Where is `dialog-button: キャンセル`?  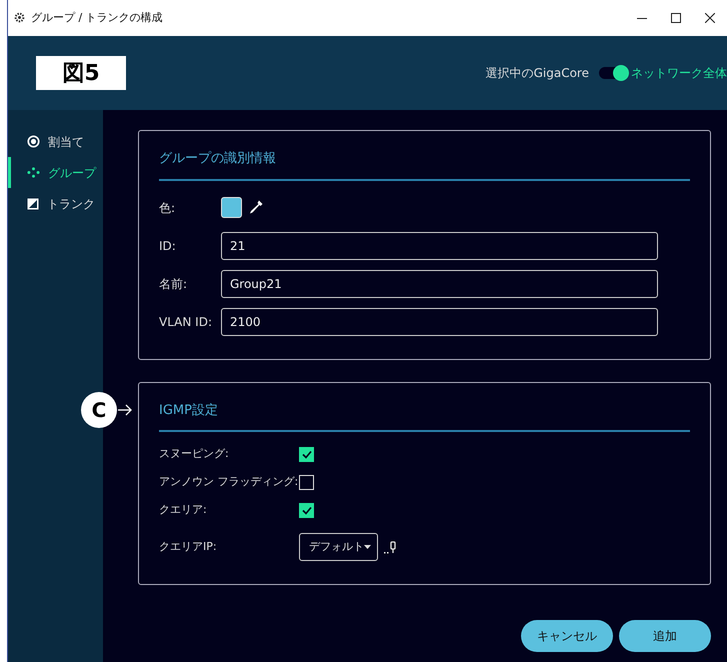 dialog-button: キャンセル is located at coordinates (567, 636).